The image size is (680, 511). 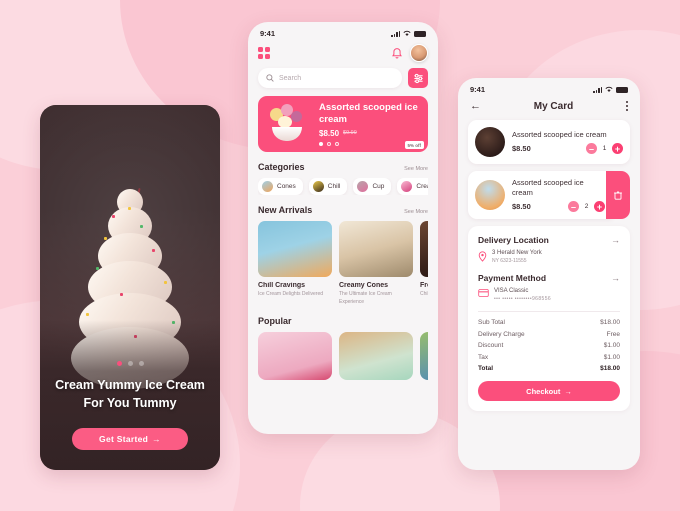 I want to click on quantity-value: 1, so click(x=604, y=149).